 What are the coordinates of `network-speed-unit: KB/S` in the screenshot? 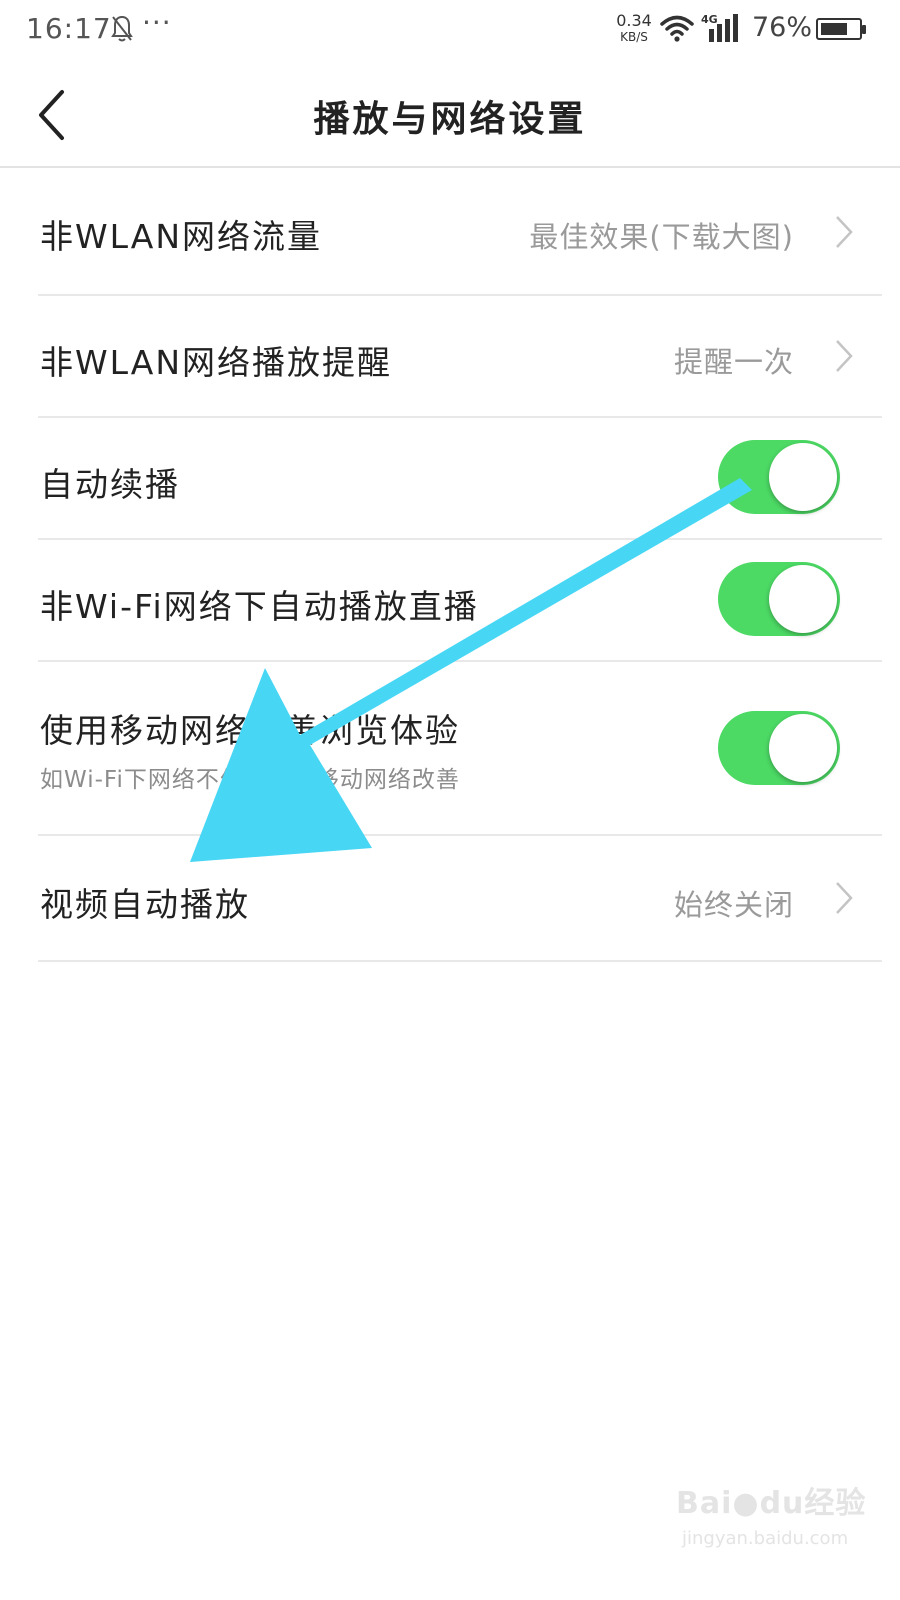 It's located at (634, 37).